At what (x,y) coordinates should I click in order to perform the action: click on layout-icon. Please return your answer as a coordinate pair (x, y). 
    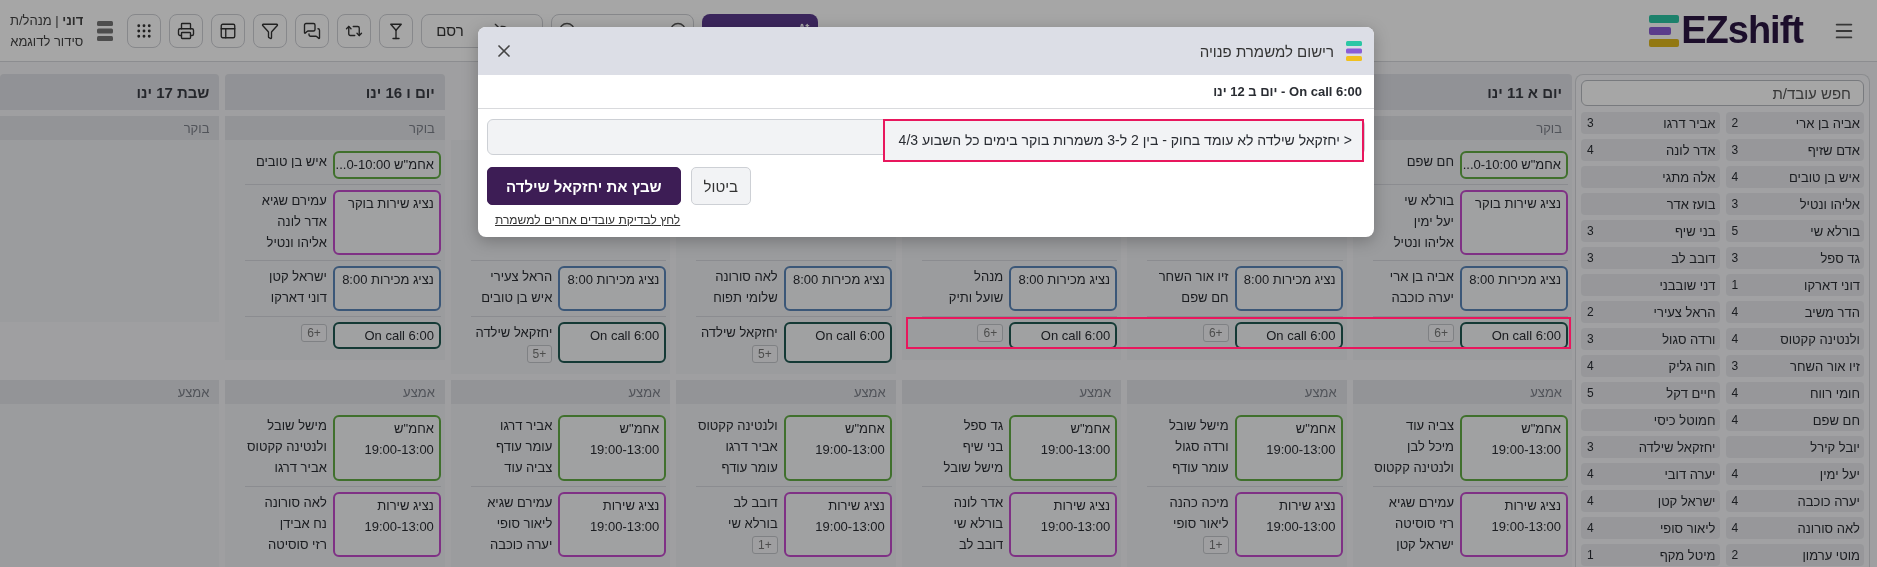
    Looking at the image, I should click on (228, 30).